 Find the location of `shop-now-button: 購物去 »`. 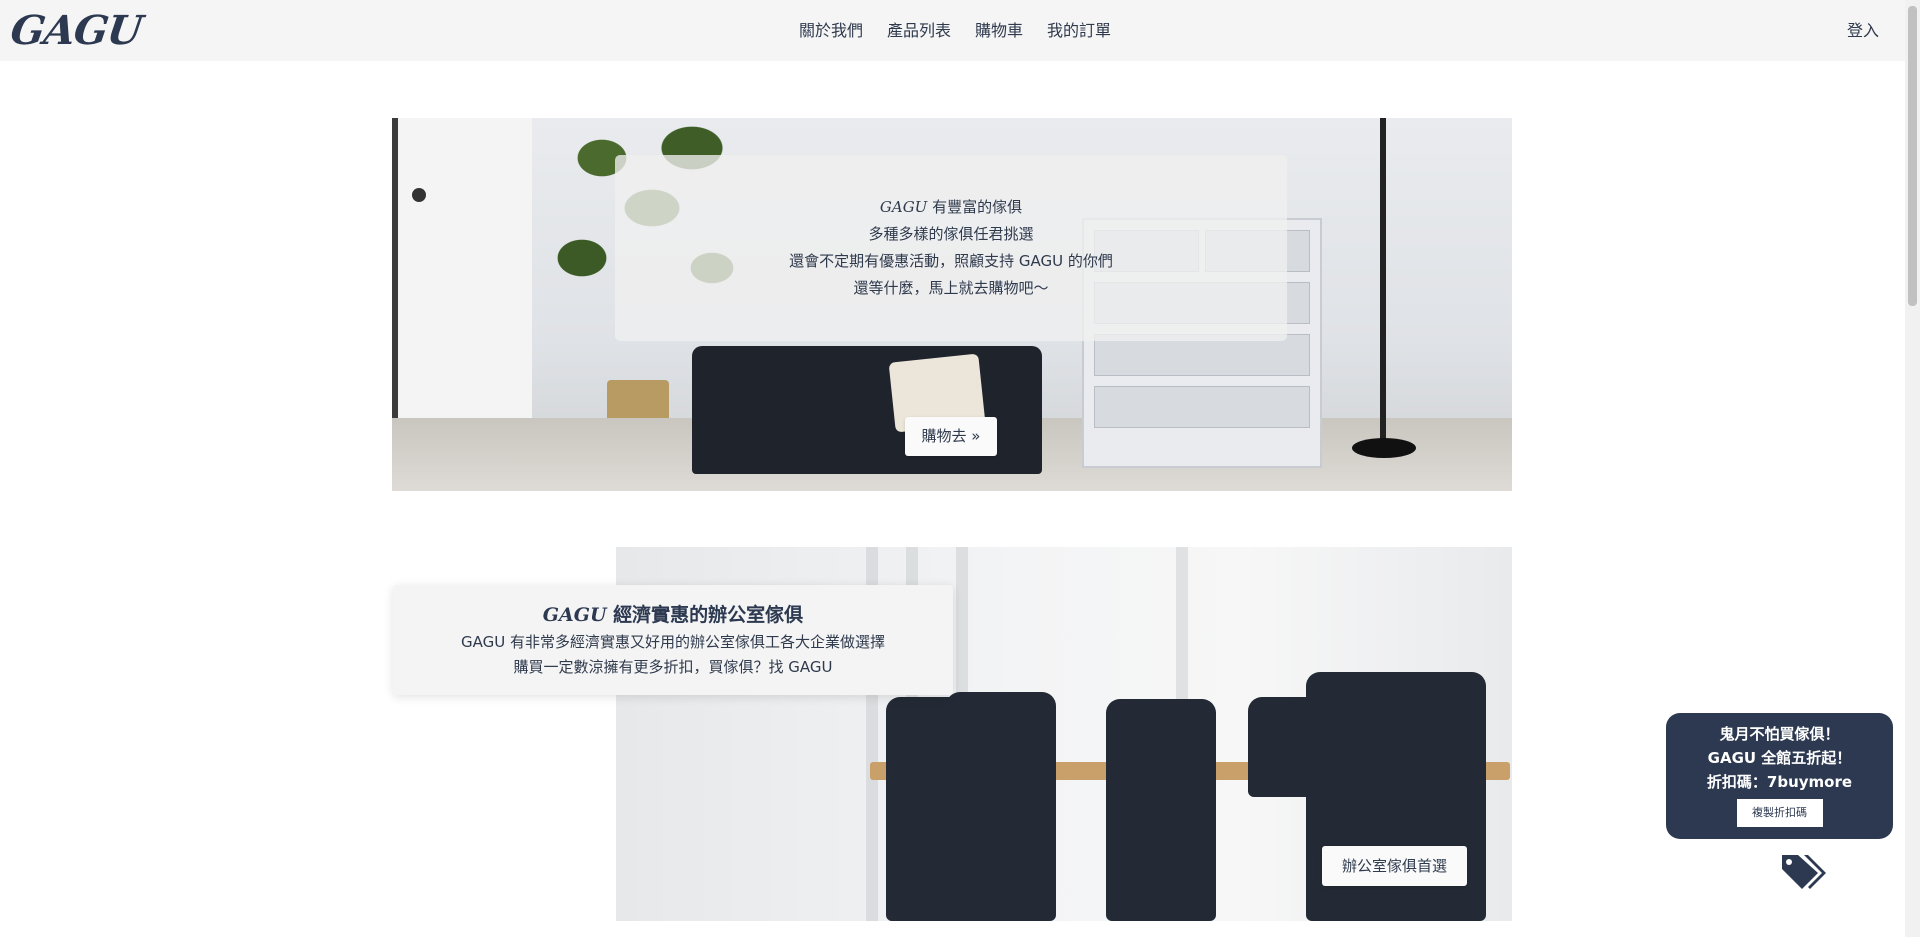

shop-now-button: 購物去 » is located at coordinates (951, 436).